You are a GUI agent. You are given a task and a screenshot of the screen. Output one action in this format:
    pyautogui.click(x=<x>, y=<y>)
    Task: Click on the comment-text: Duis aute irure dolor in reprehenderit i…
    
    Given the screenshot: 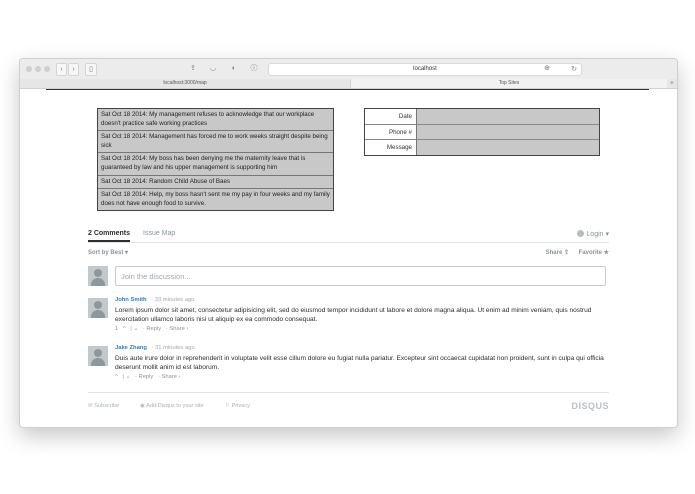 What is the action you would take?
    pyautogui.click(x=359, y=363)
    